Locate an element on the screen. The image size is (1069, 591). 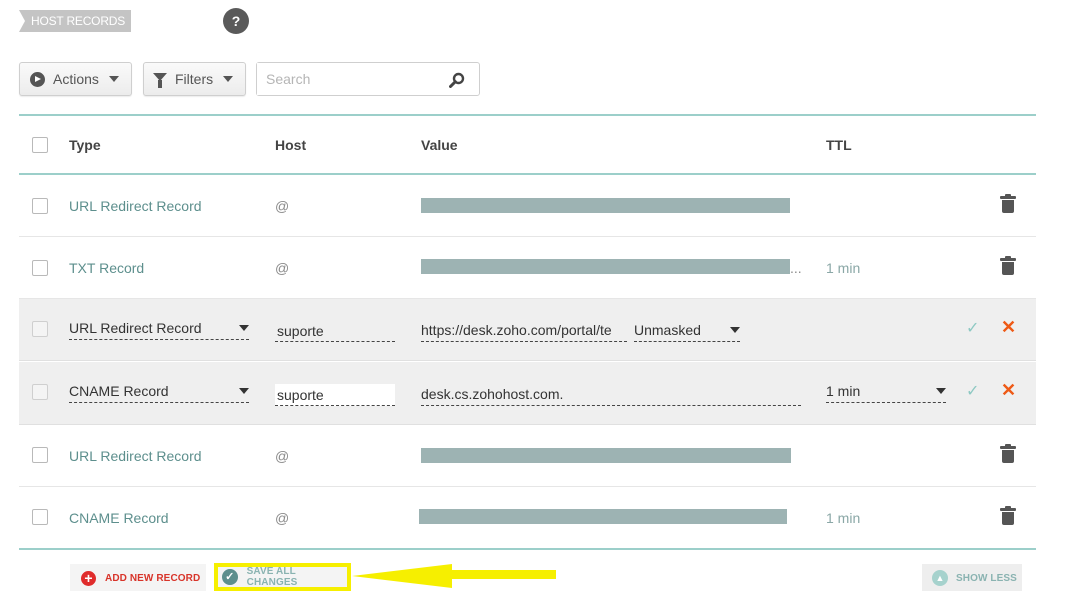
table-row: CNAME Record @ 1 min is located at coordinates (527, 518).